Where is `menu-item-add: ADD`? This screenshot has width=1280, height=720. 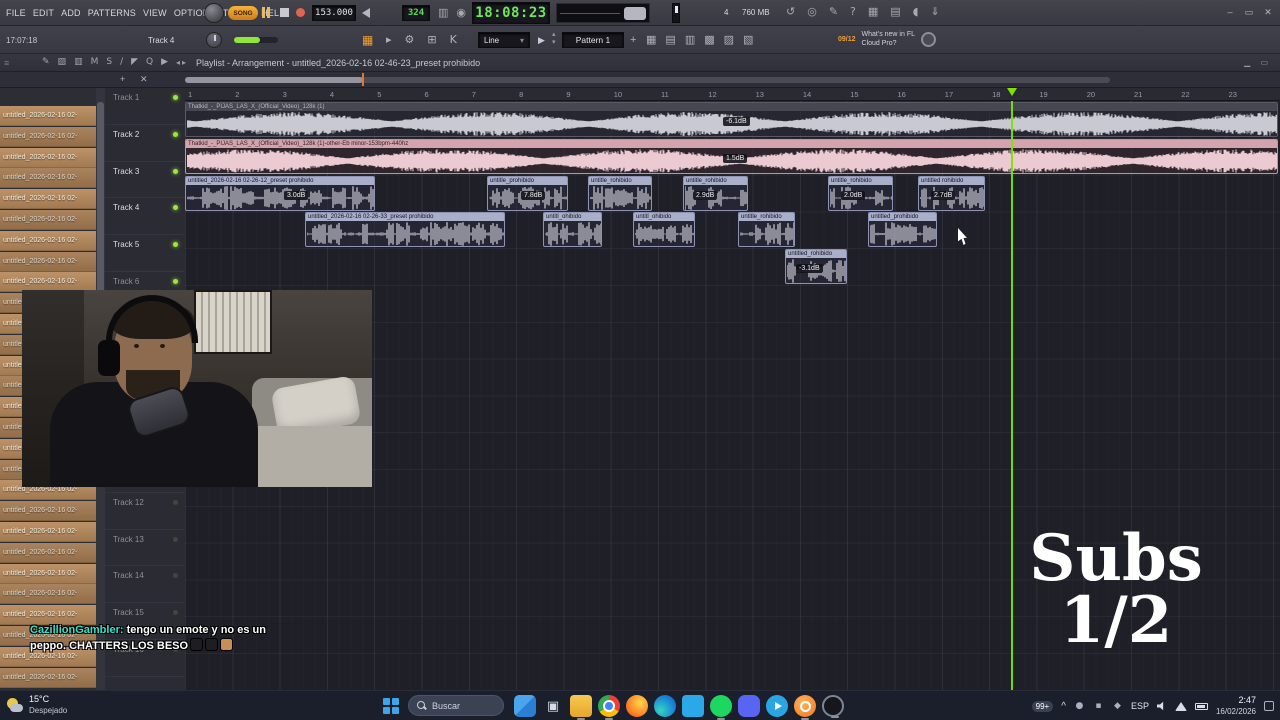 menu-item-add: ADD is located at coordinates (71, 13).